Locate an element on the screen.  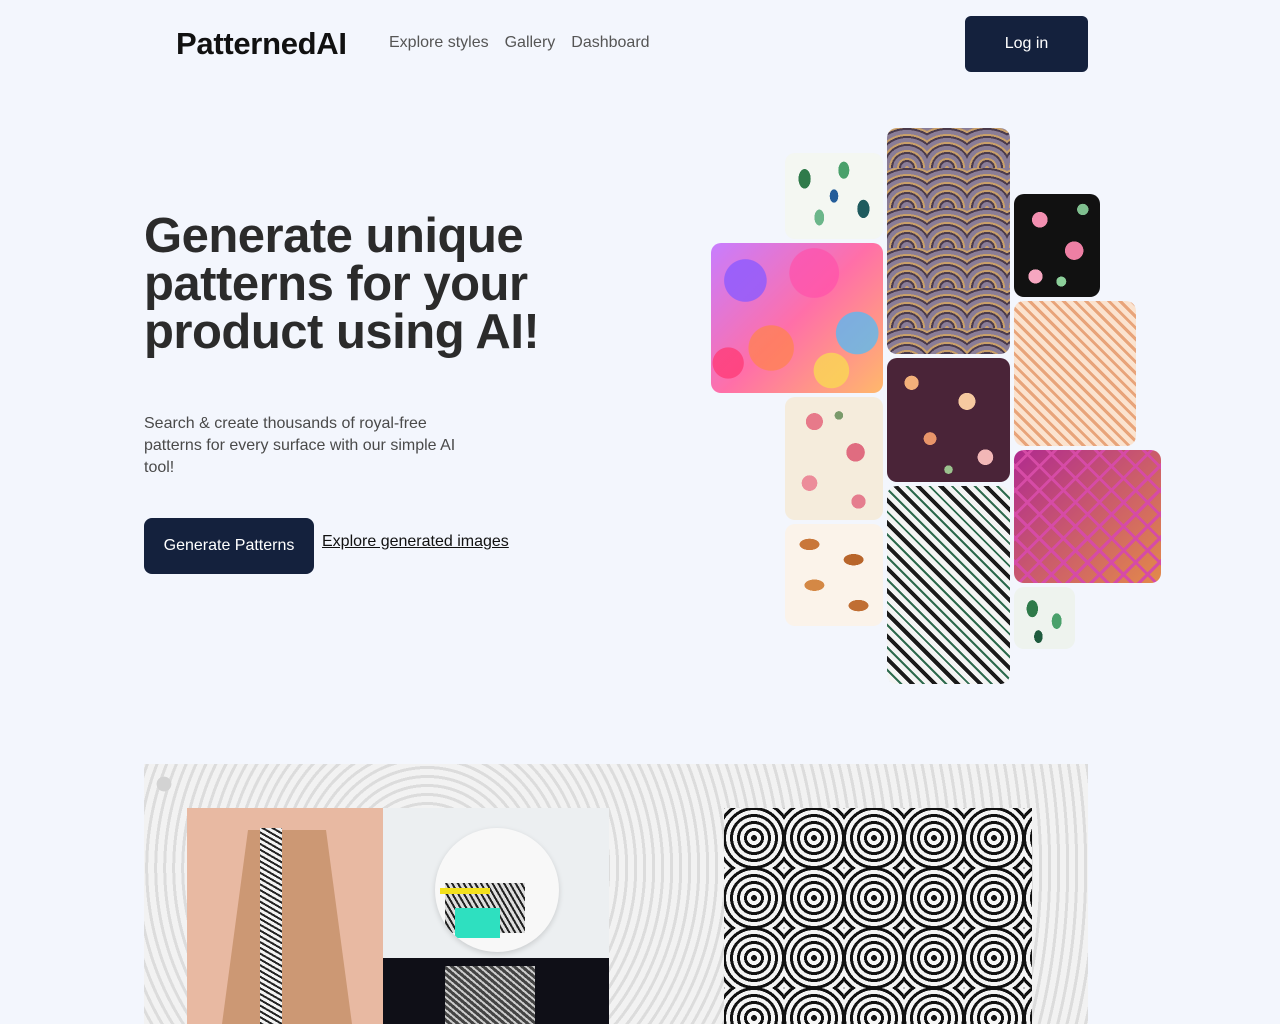
nav-gallery: Gallery is located at coordinates (530, 43).